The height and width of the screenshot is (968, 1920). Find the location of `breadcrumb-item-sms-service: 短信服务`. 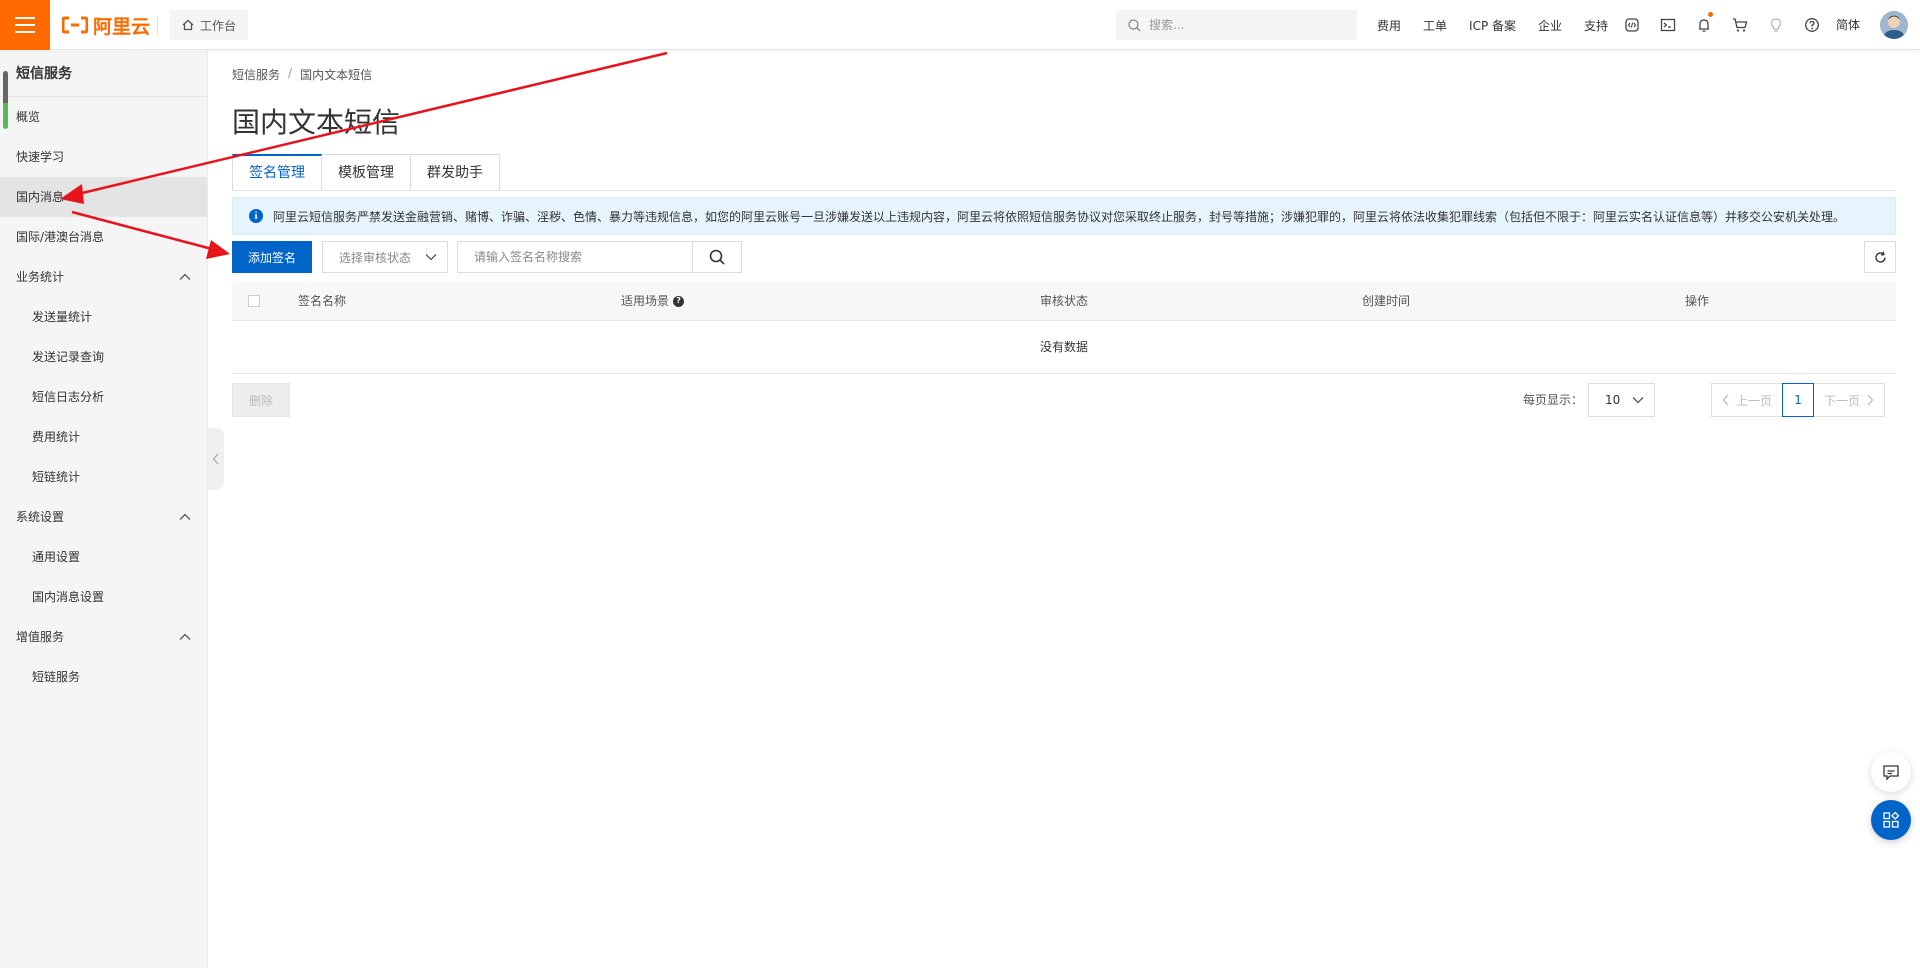

breadcrumb-item-sms-service: 短信服务 is located at coordinates (256, 74).